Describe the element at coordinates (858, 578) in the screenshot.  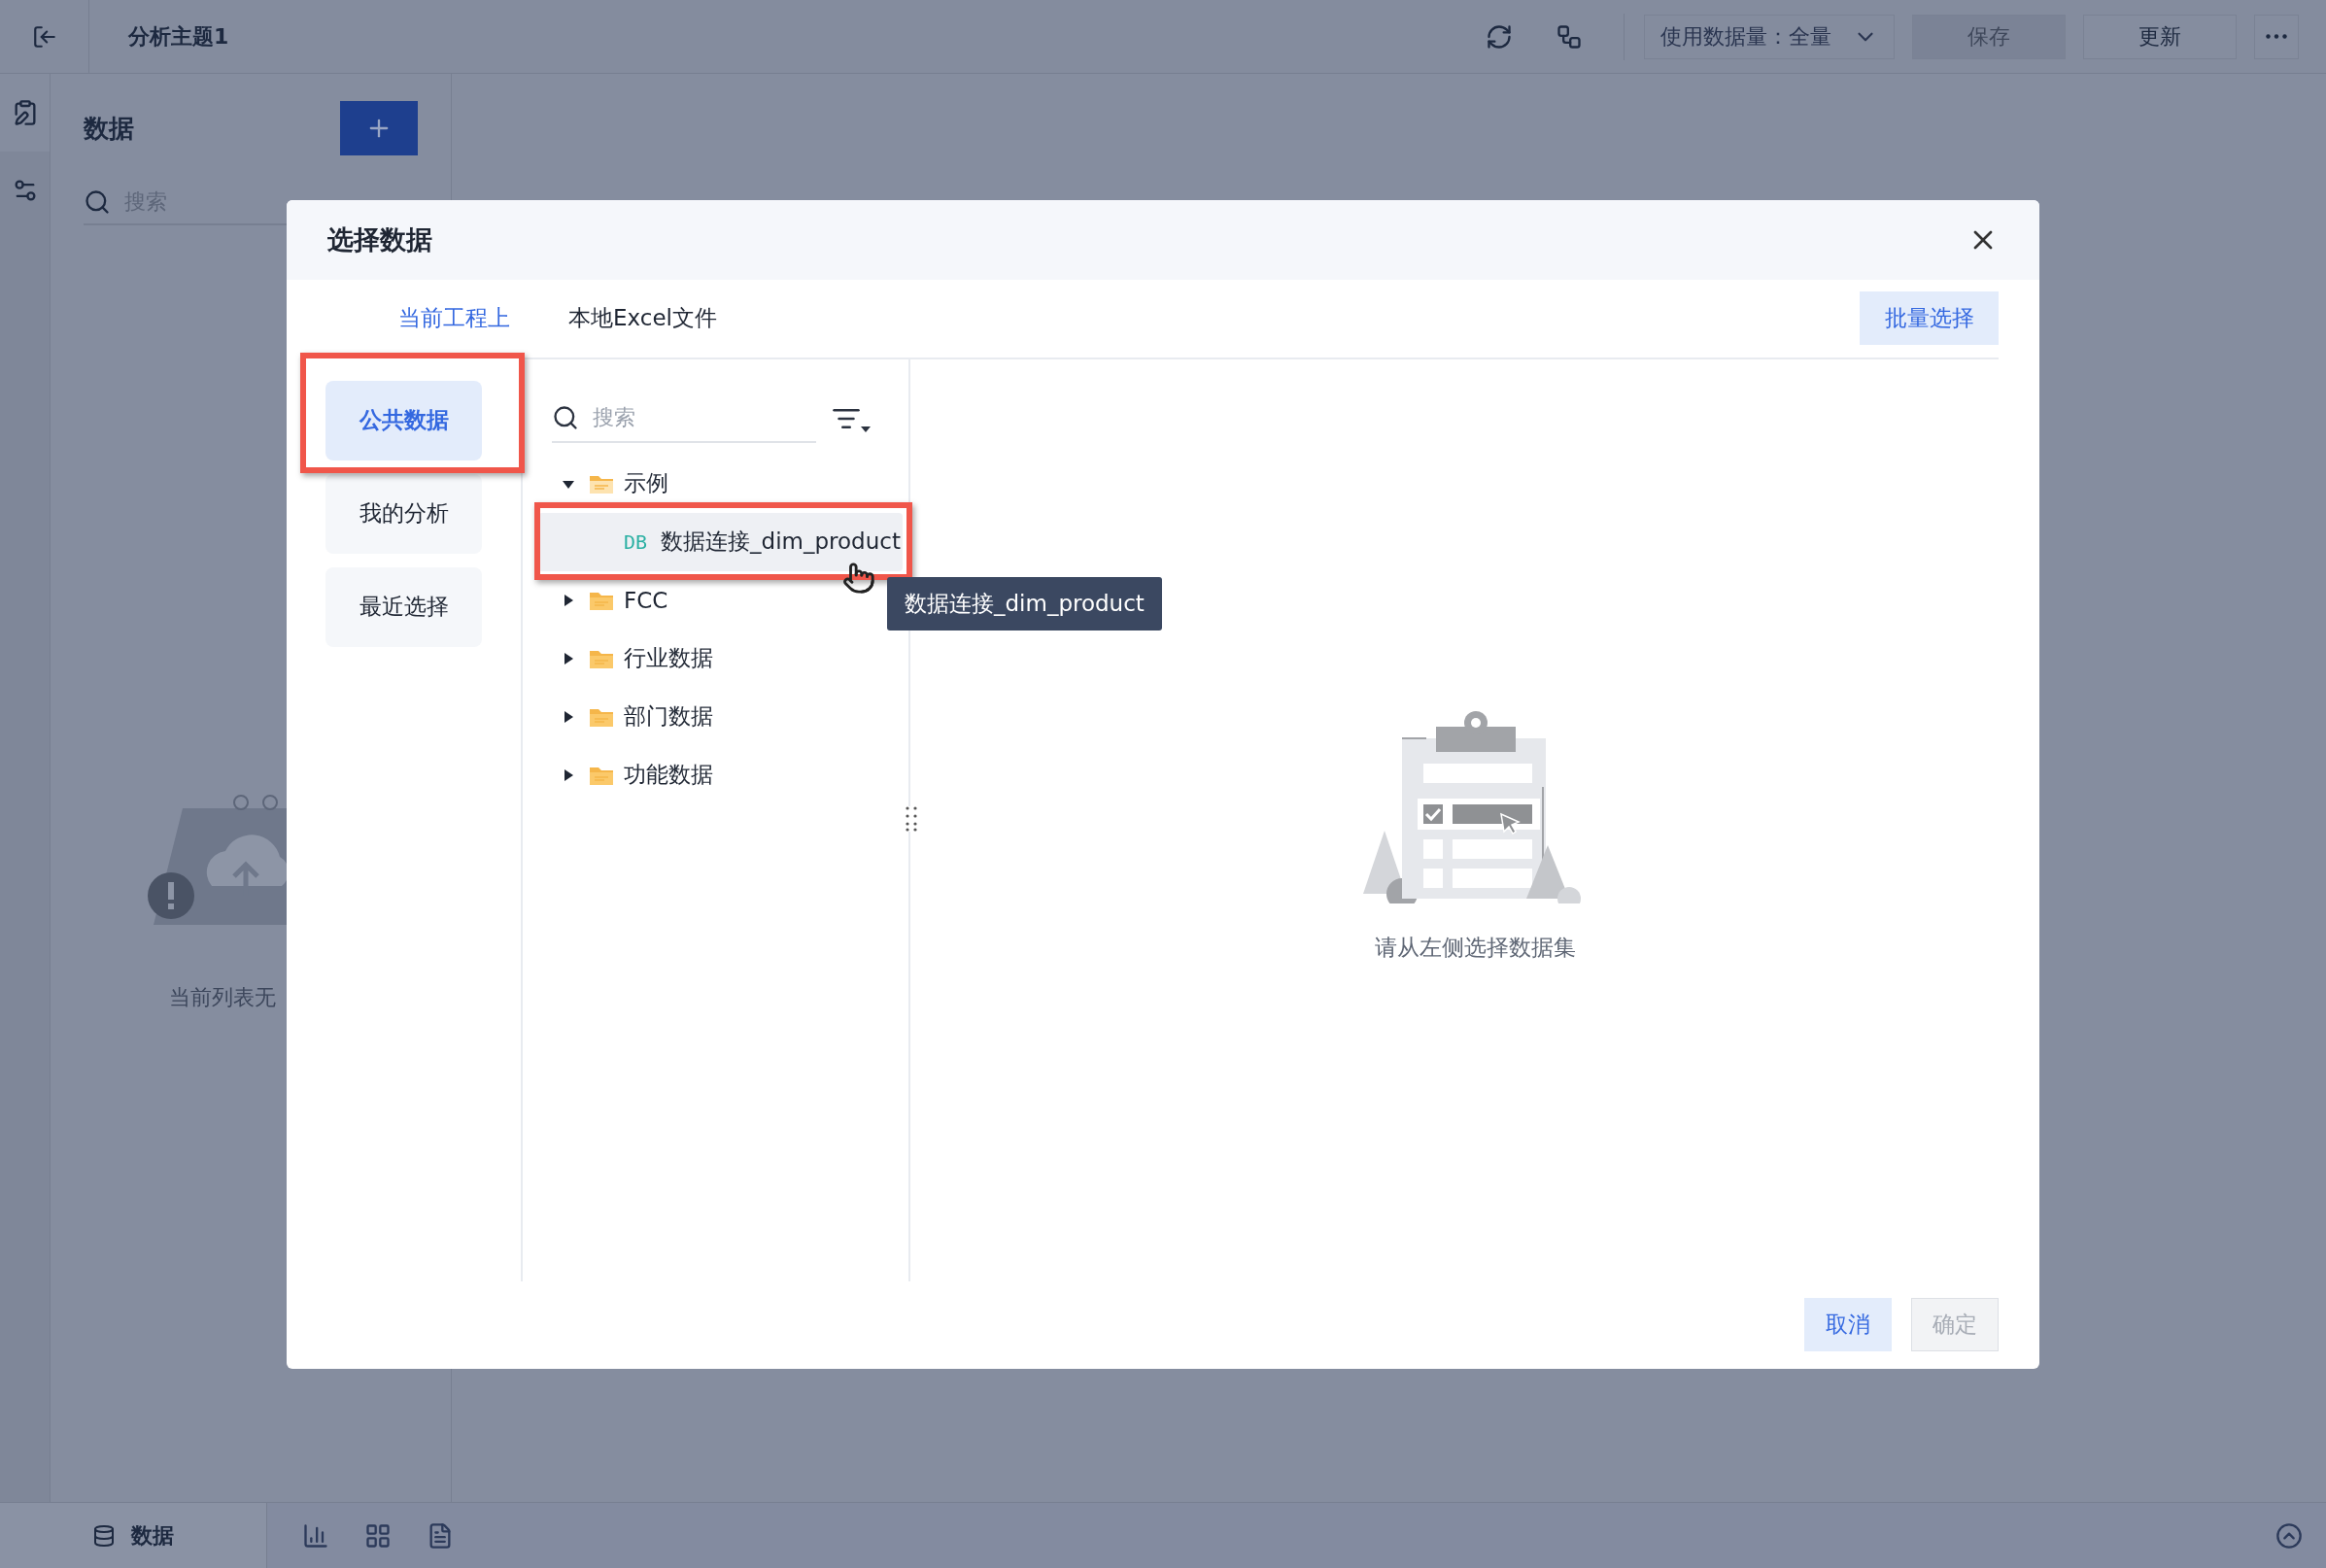
I see `hand-cursor-icon` at that location.